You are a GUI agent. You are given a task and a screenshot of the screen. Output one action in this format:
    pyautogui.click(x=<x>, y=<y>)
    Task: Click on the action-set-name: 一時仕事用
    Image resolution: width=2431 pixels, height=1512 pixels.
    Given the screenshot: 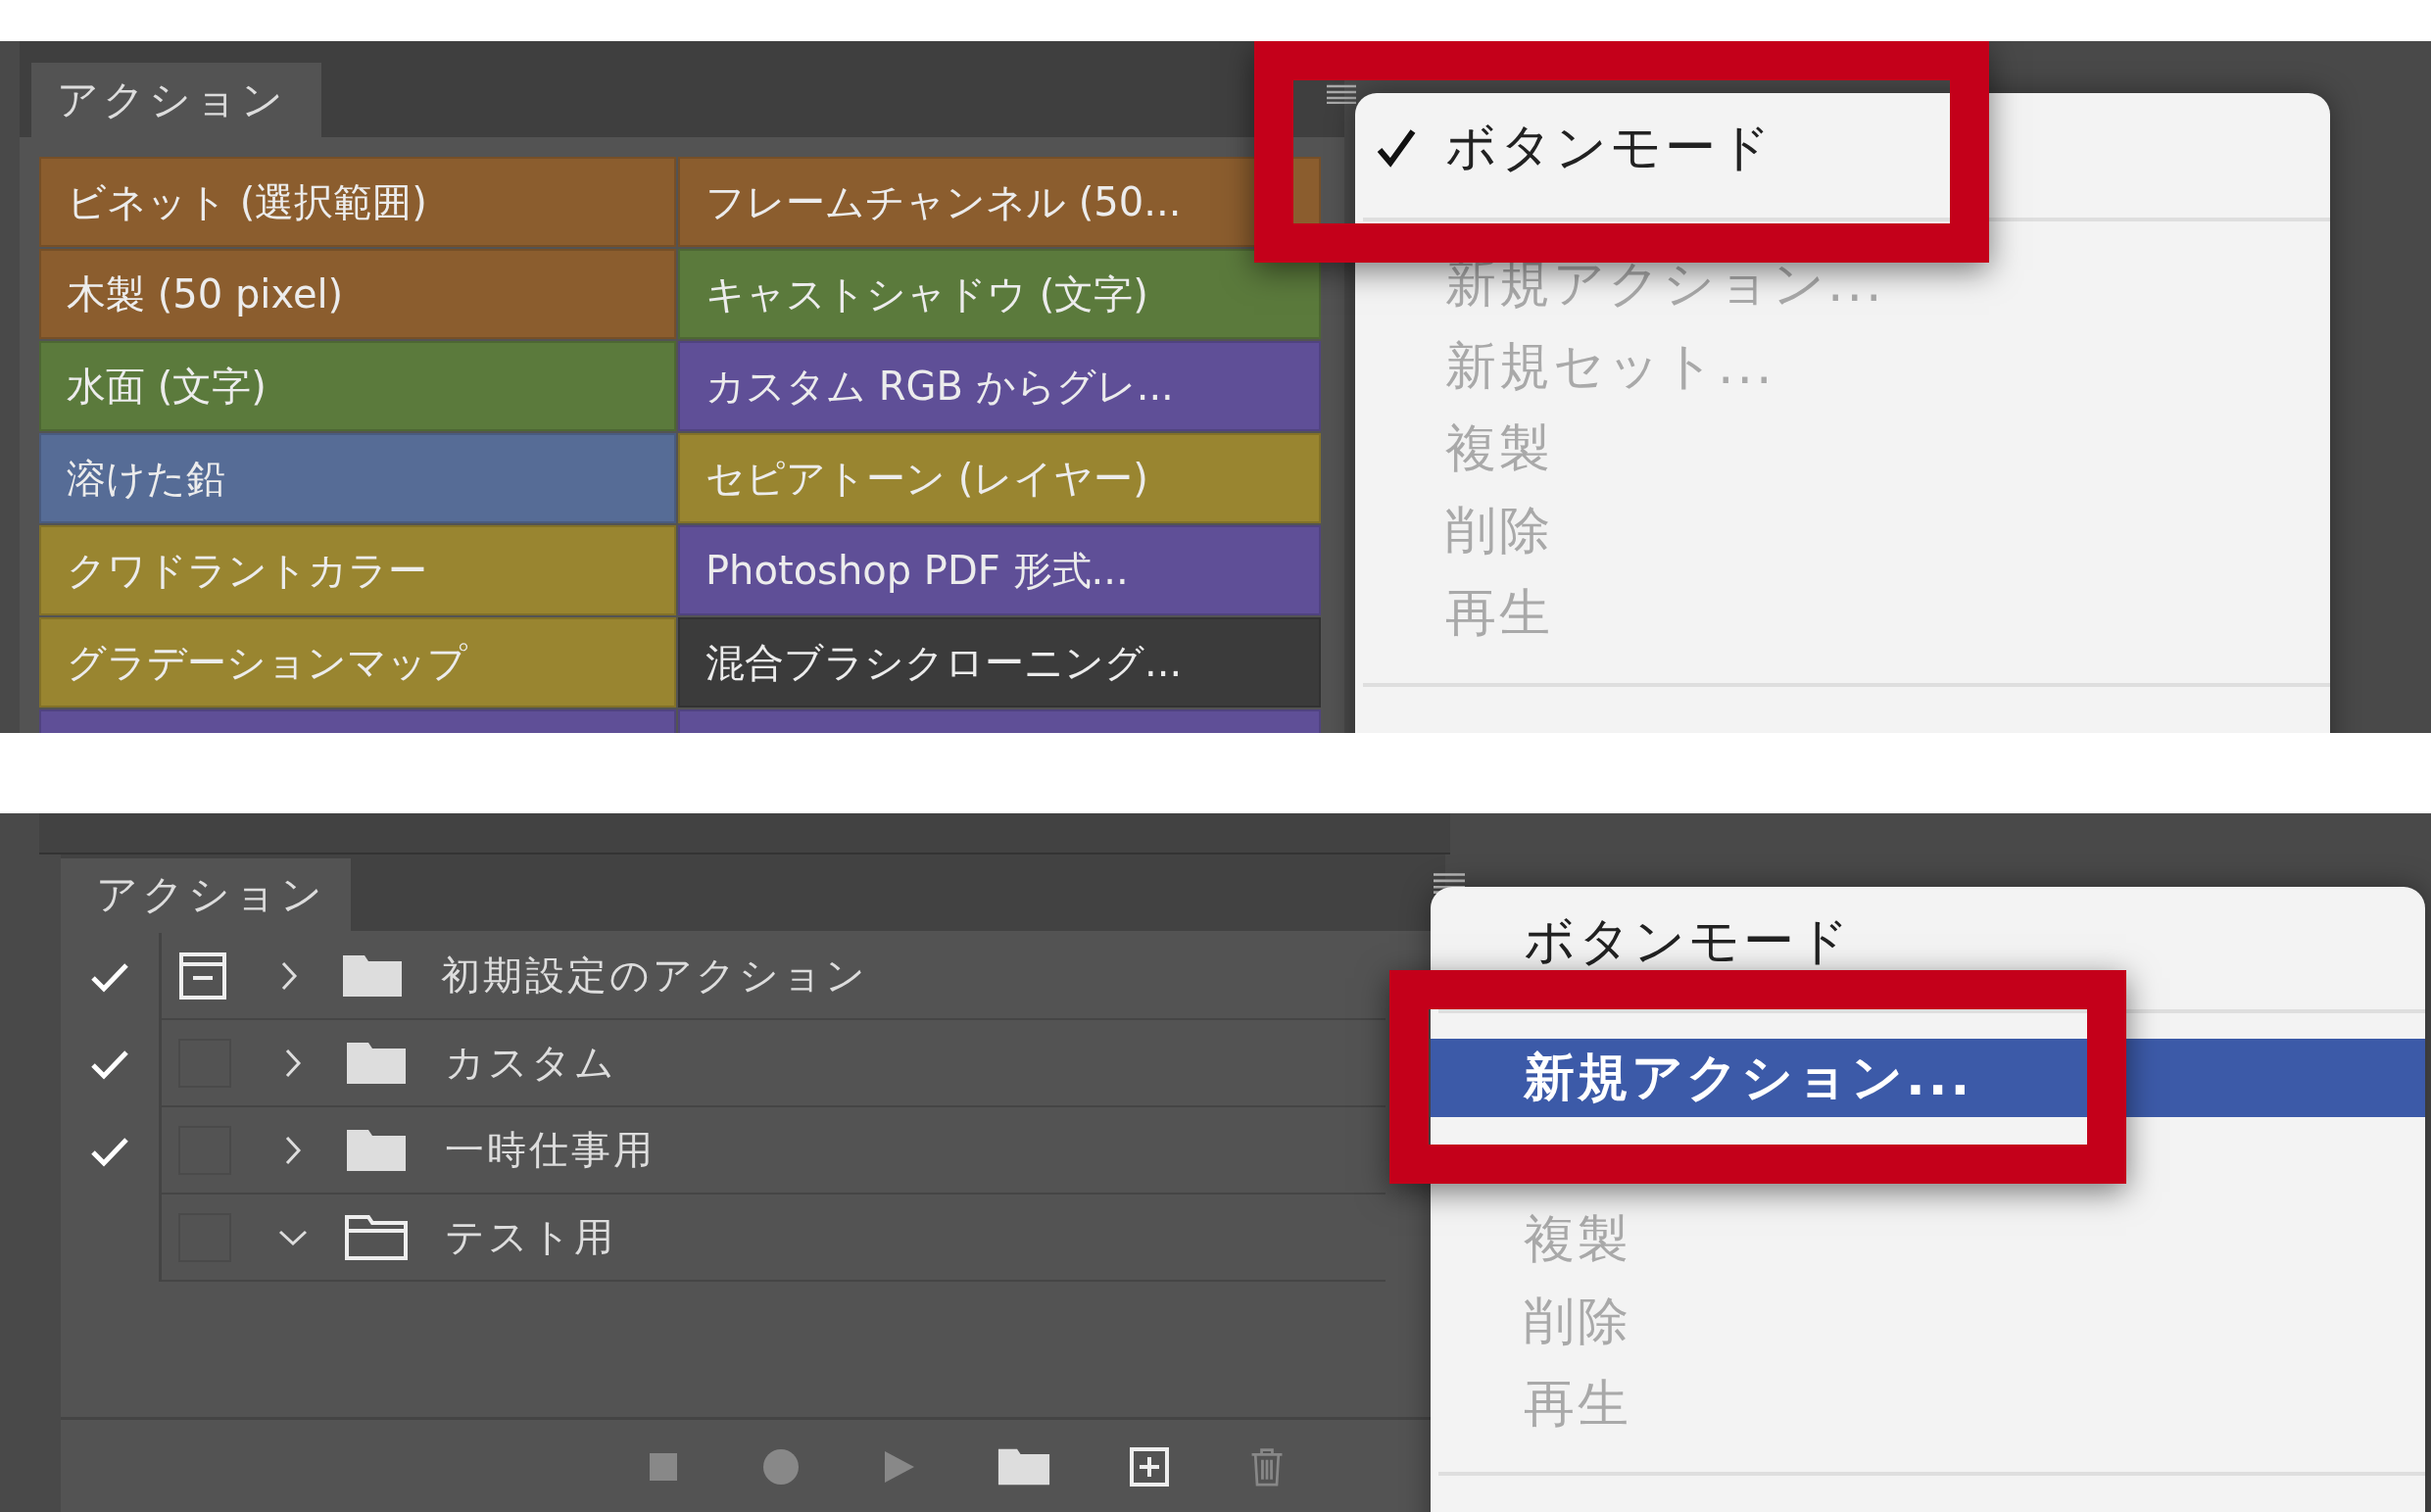 What is the action you would take?
    pyautogui.click(x=550, y=1150)
    